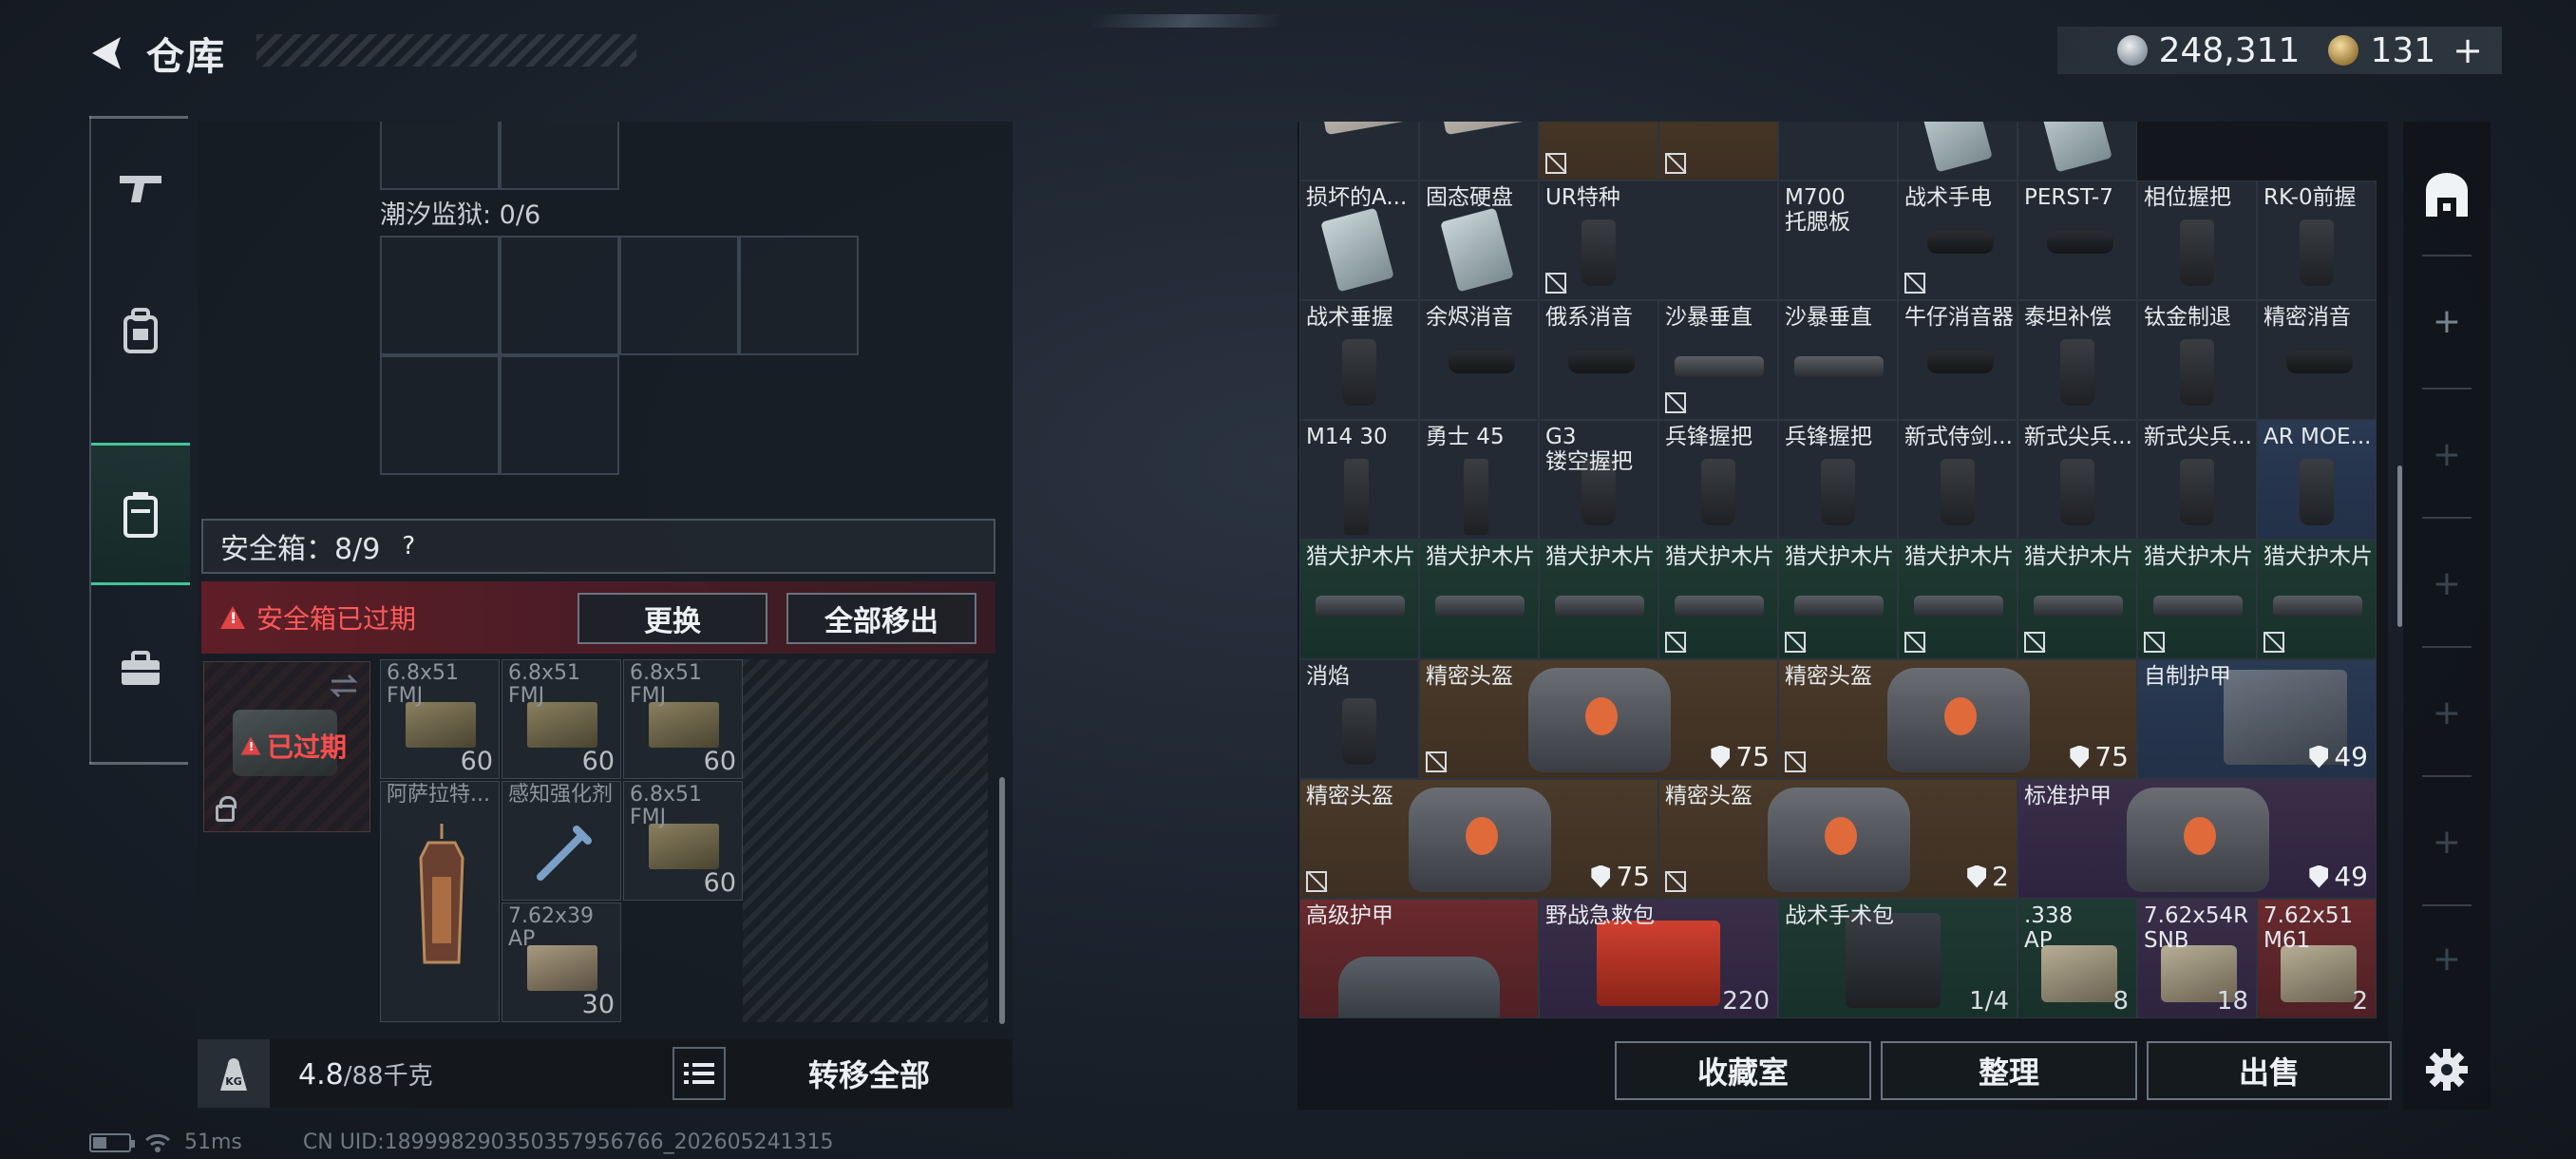 This screenshot has height=1159, width=2576. What do you see at coordinates (1479, 480) in the screenshot?
I see `inventory-item: 勇士 45` at bounding box center [1479, 480].